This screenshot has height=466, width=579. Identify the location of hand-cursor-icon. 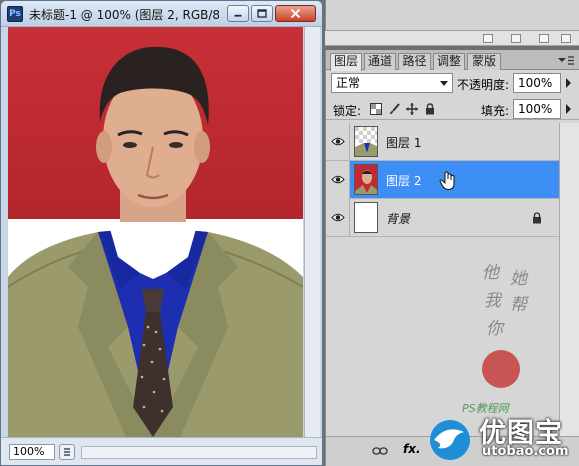
(447, 181).